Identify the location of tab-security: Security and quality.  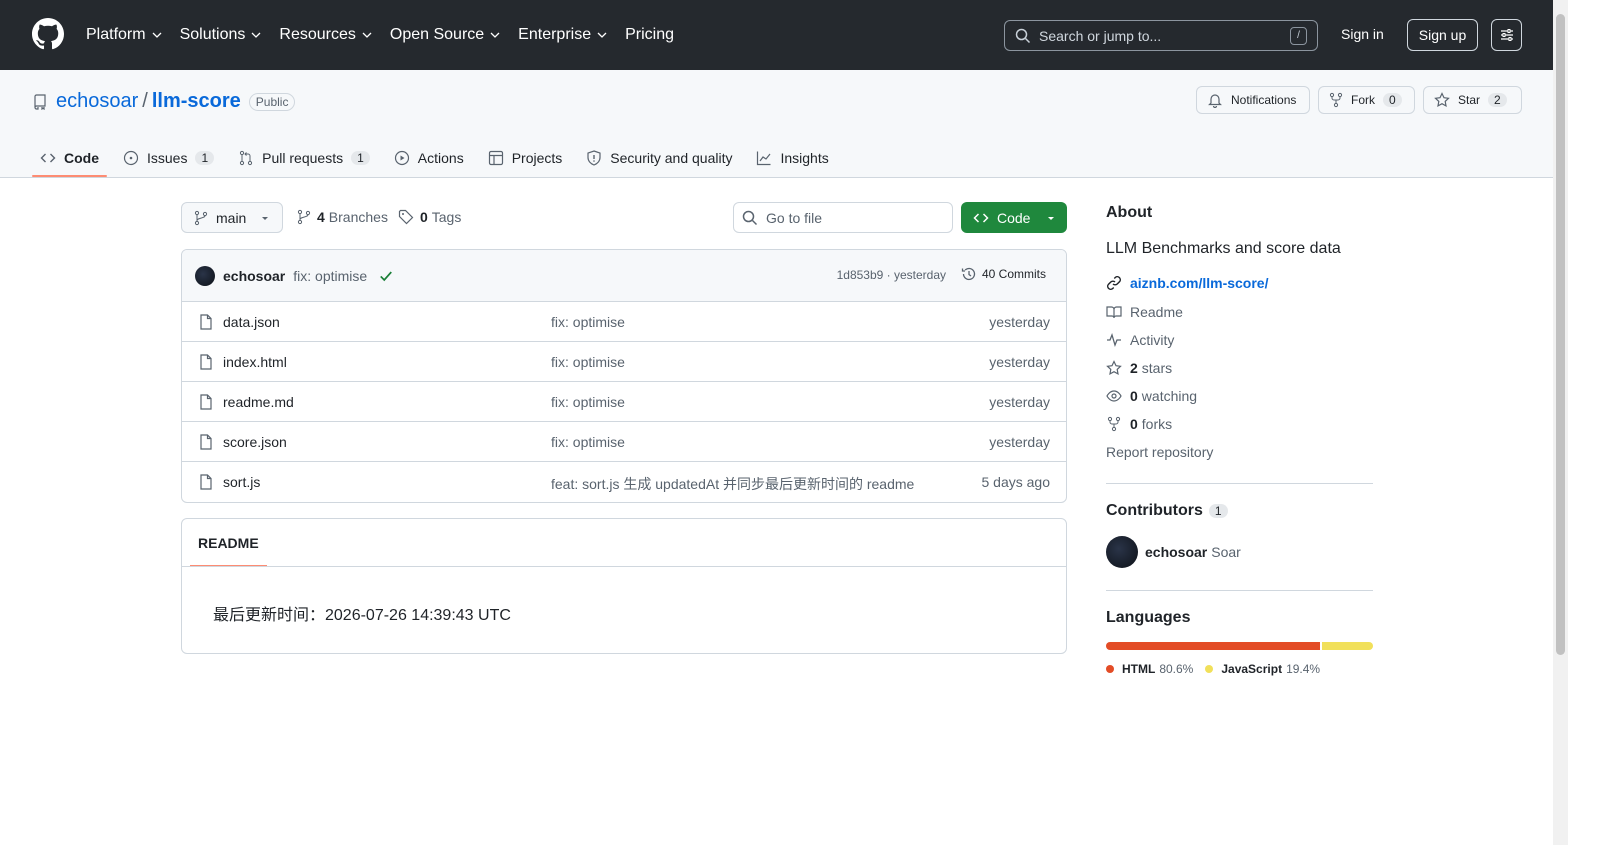
(659, 158).